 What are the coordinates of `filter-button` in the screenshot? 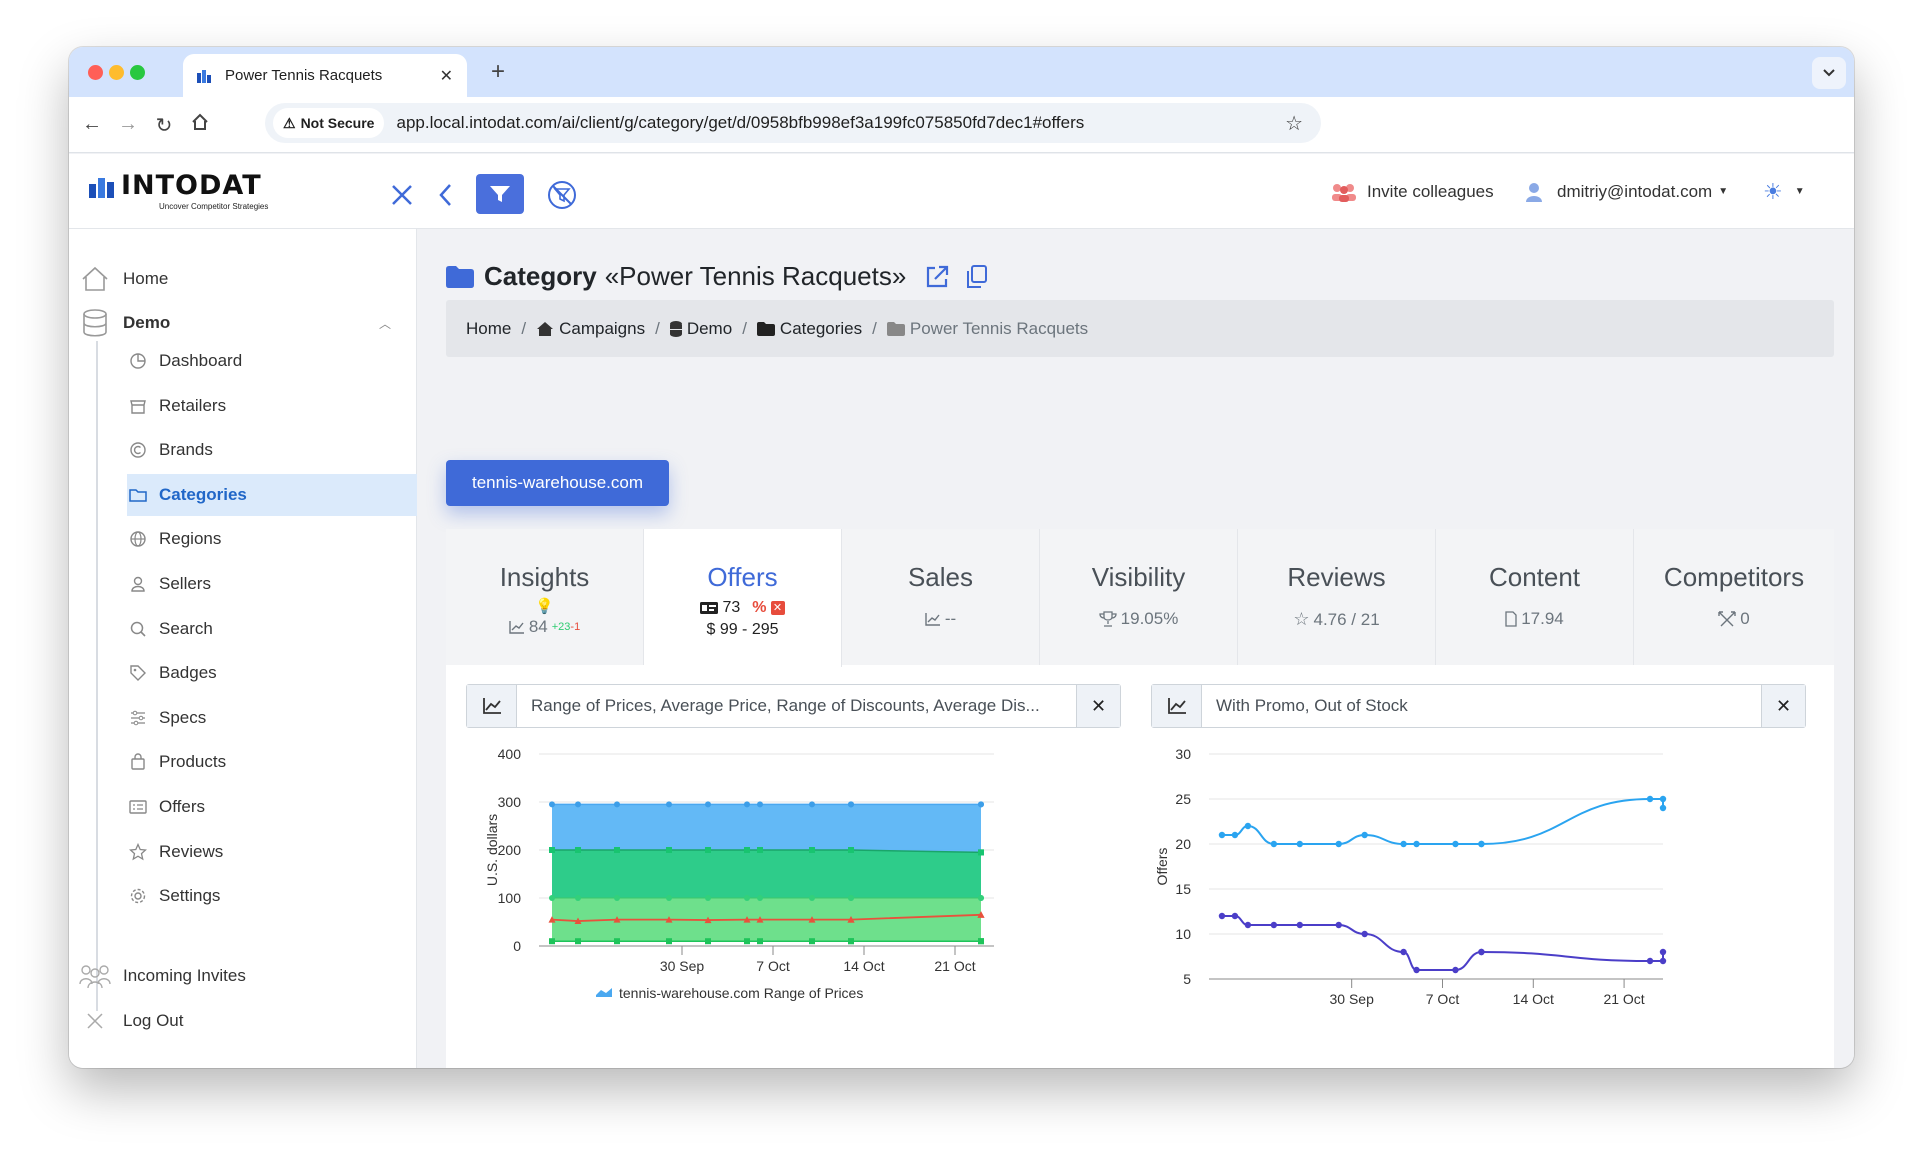 It's located at (500, 194).